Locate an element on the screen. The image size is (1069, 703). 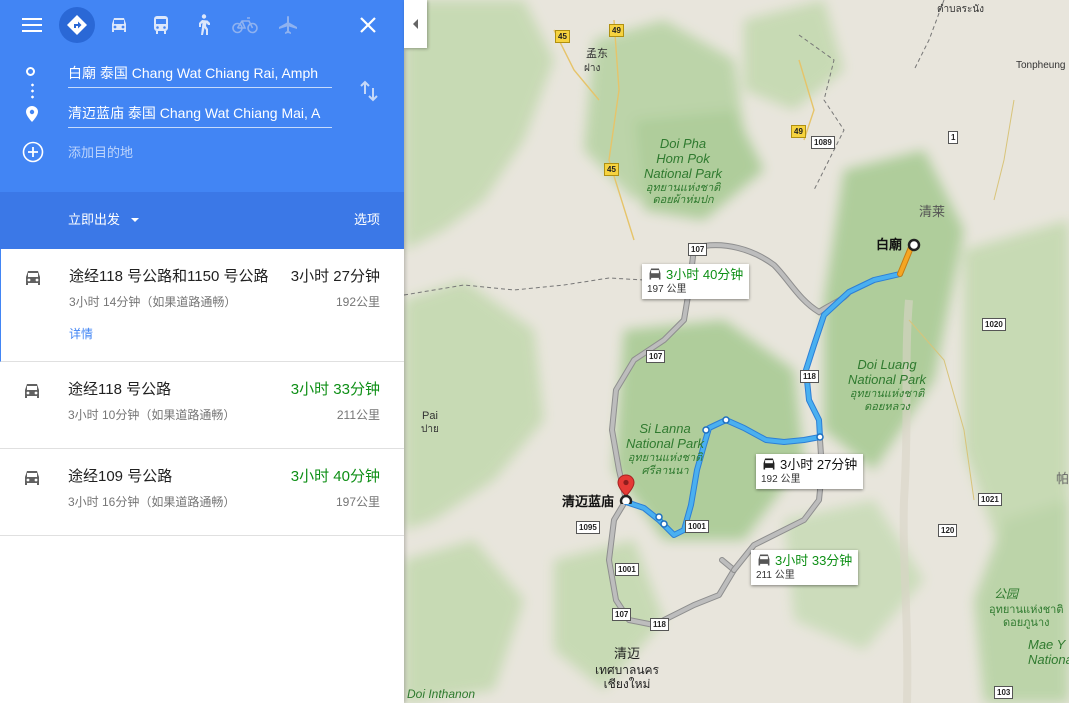
town-label-tonpheung: Tonpheung is located at coordinates (1041, 65).